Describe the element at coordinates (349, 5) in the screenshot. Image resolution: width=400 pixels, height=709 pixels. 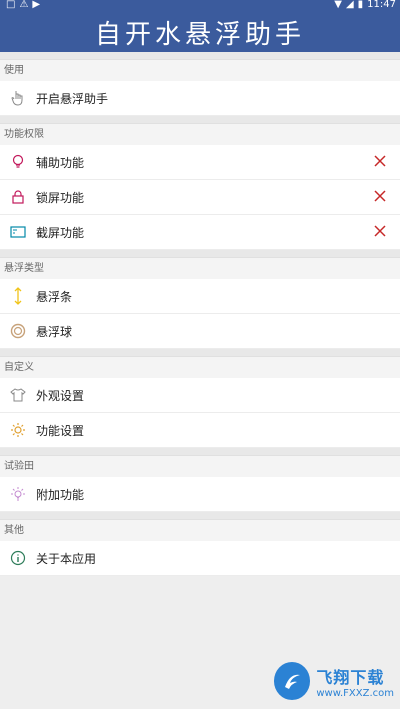
I see `signal-icon: ◢` at that location.